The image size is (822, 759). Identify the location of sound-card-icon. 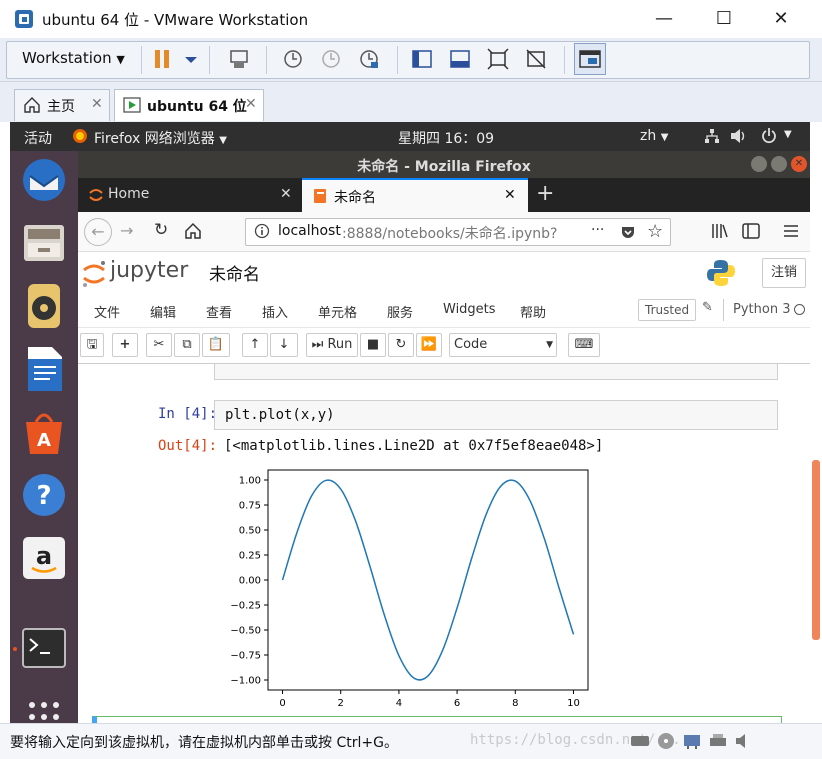
(744, 743).